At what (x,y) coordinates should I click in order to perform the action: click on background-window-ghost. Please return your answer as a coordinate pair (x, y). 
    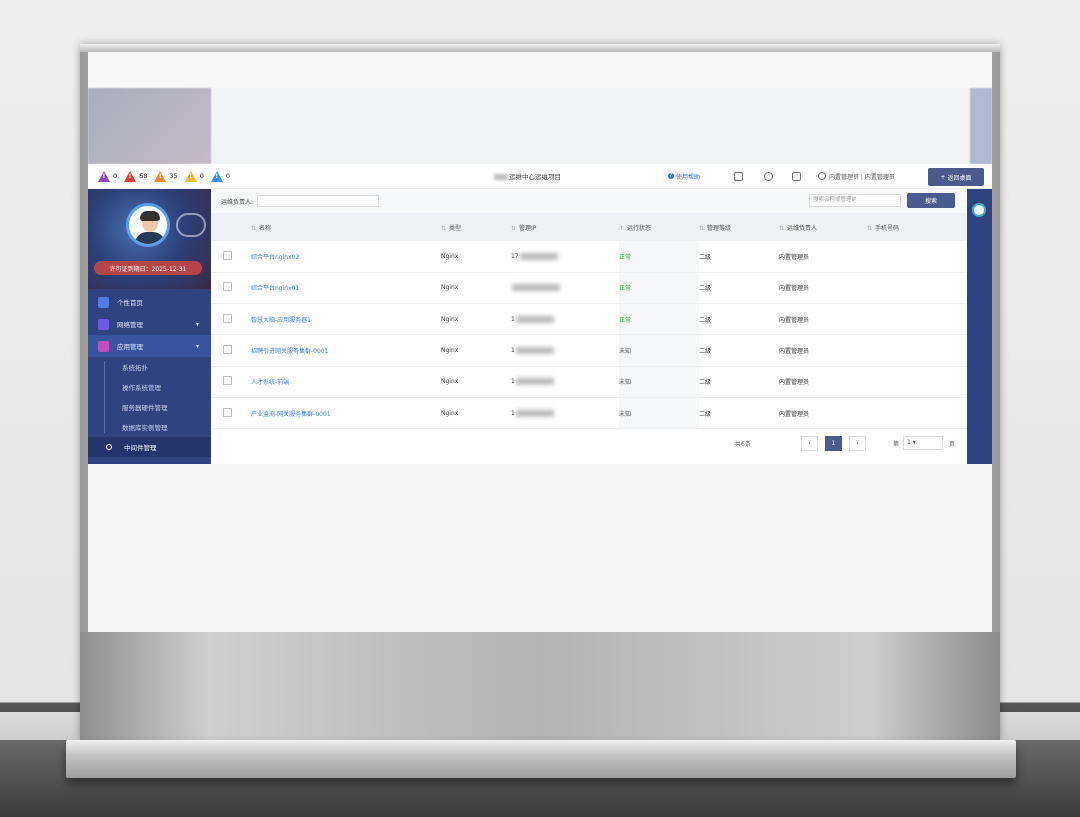
    Looking at the image, I should click on (540, 108).